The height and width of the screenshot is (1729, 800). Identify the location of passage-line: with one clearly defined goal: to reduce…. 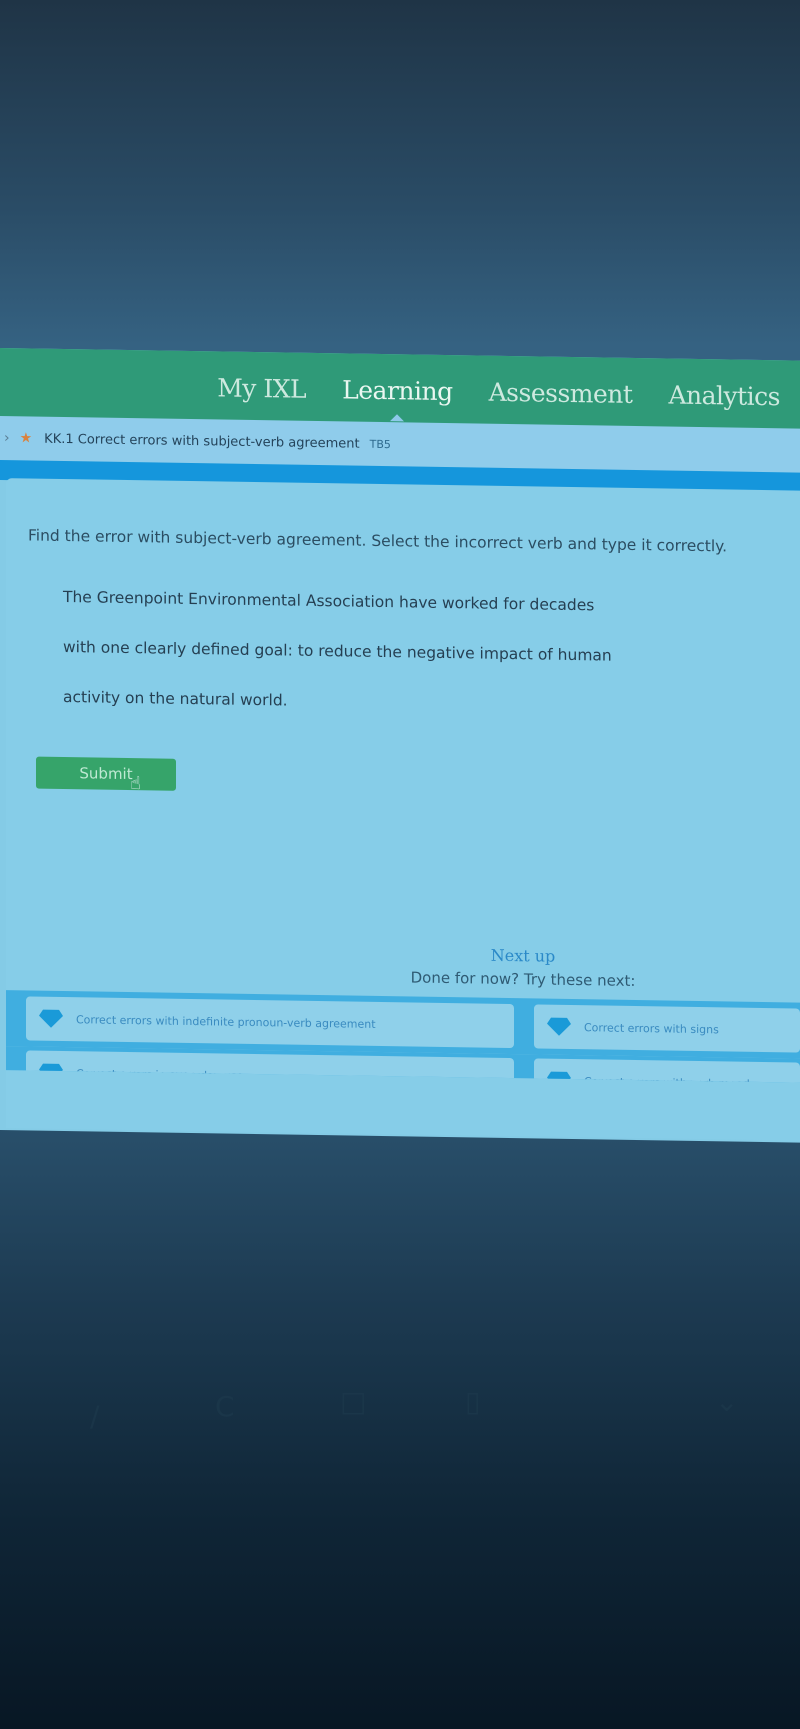
(337, 666).